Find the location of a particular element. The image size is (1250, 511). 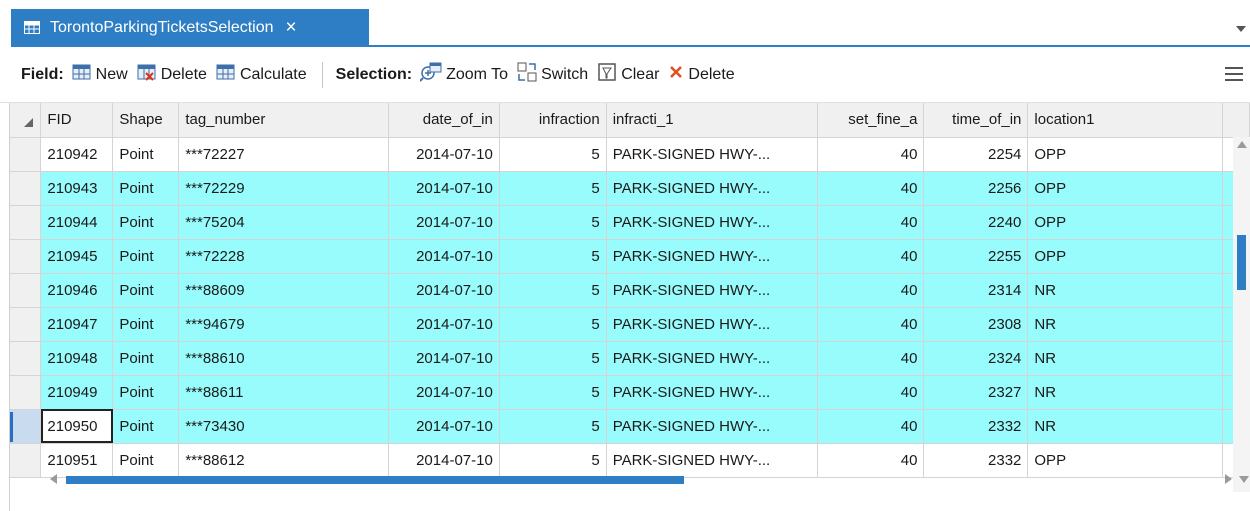

scroll-up-icon is located at coordinates (1242, 144).